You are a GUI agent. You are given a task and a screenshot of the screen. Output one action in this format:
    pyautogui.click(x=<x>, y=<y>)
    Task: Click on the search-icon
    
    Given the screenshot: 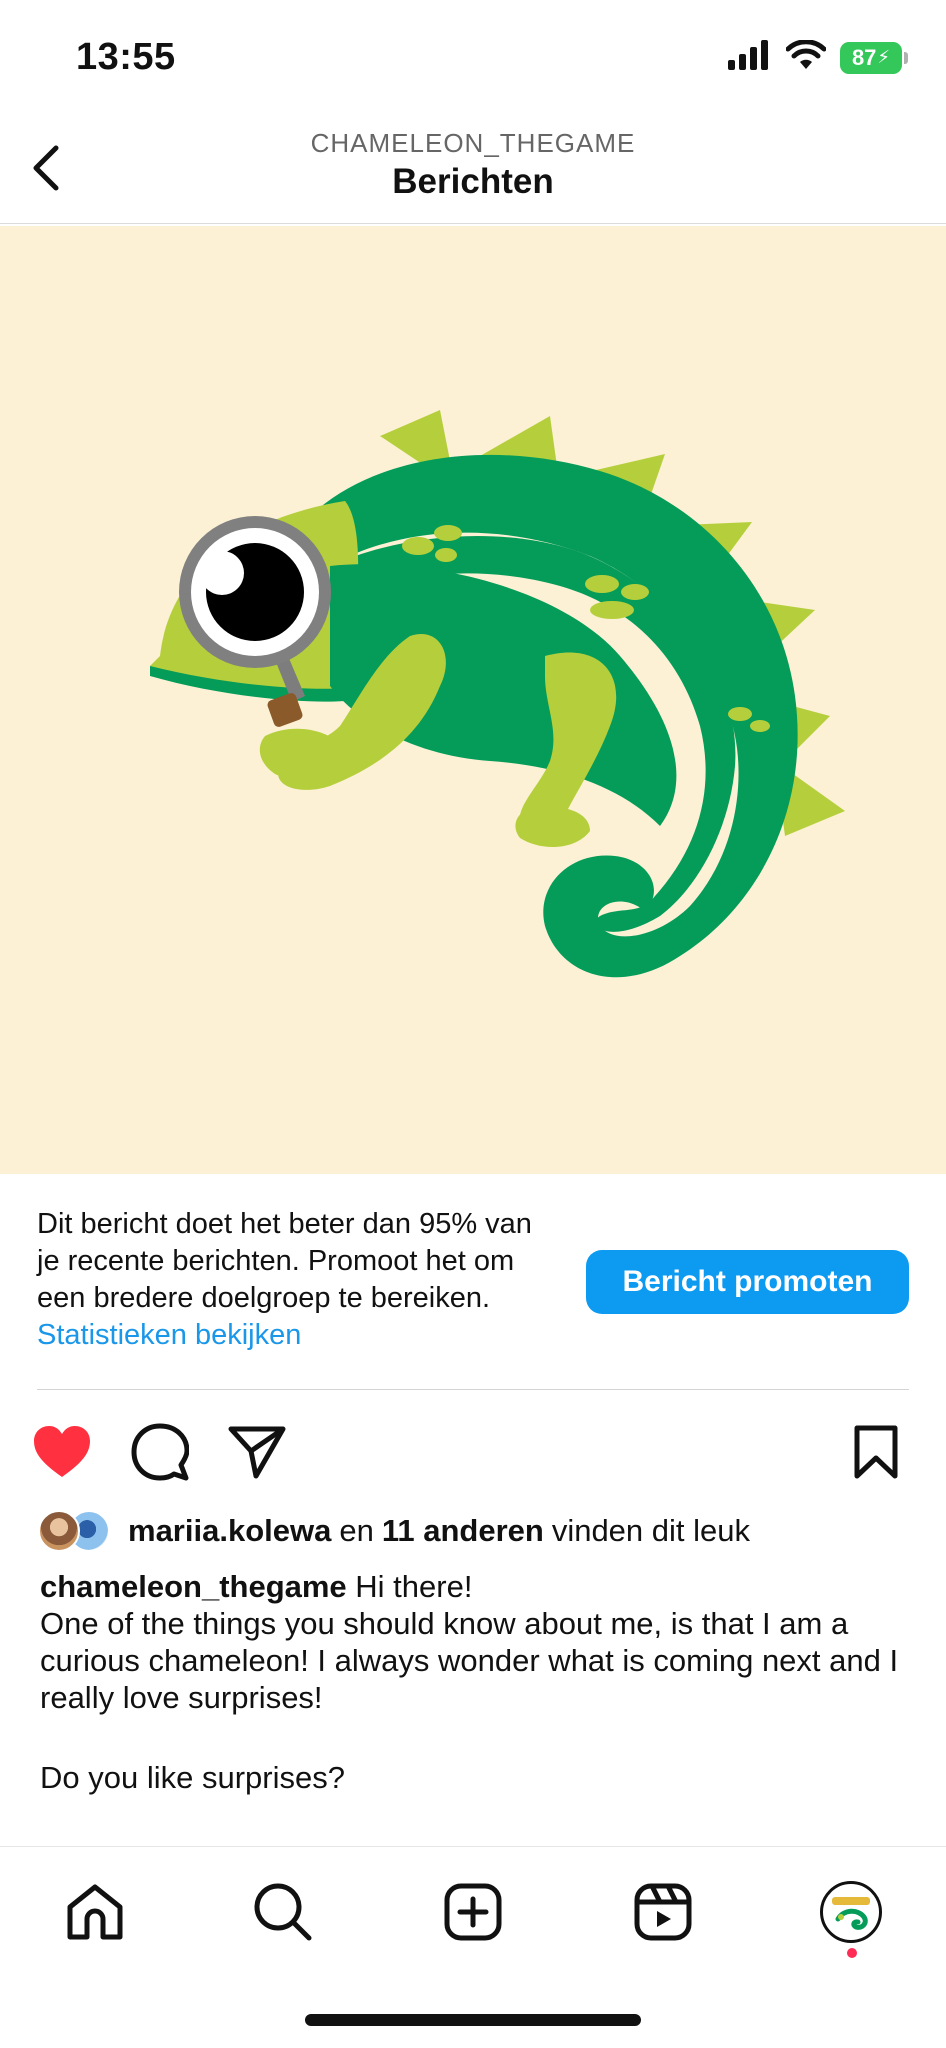 What is the action you would take?
    pyautogui.click(x=283, y=1912)
    